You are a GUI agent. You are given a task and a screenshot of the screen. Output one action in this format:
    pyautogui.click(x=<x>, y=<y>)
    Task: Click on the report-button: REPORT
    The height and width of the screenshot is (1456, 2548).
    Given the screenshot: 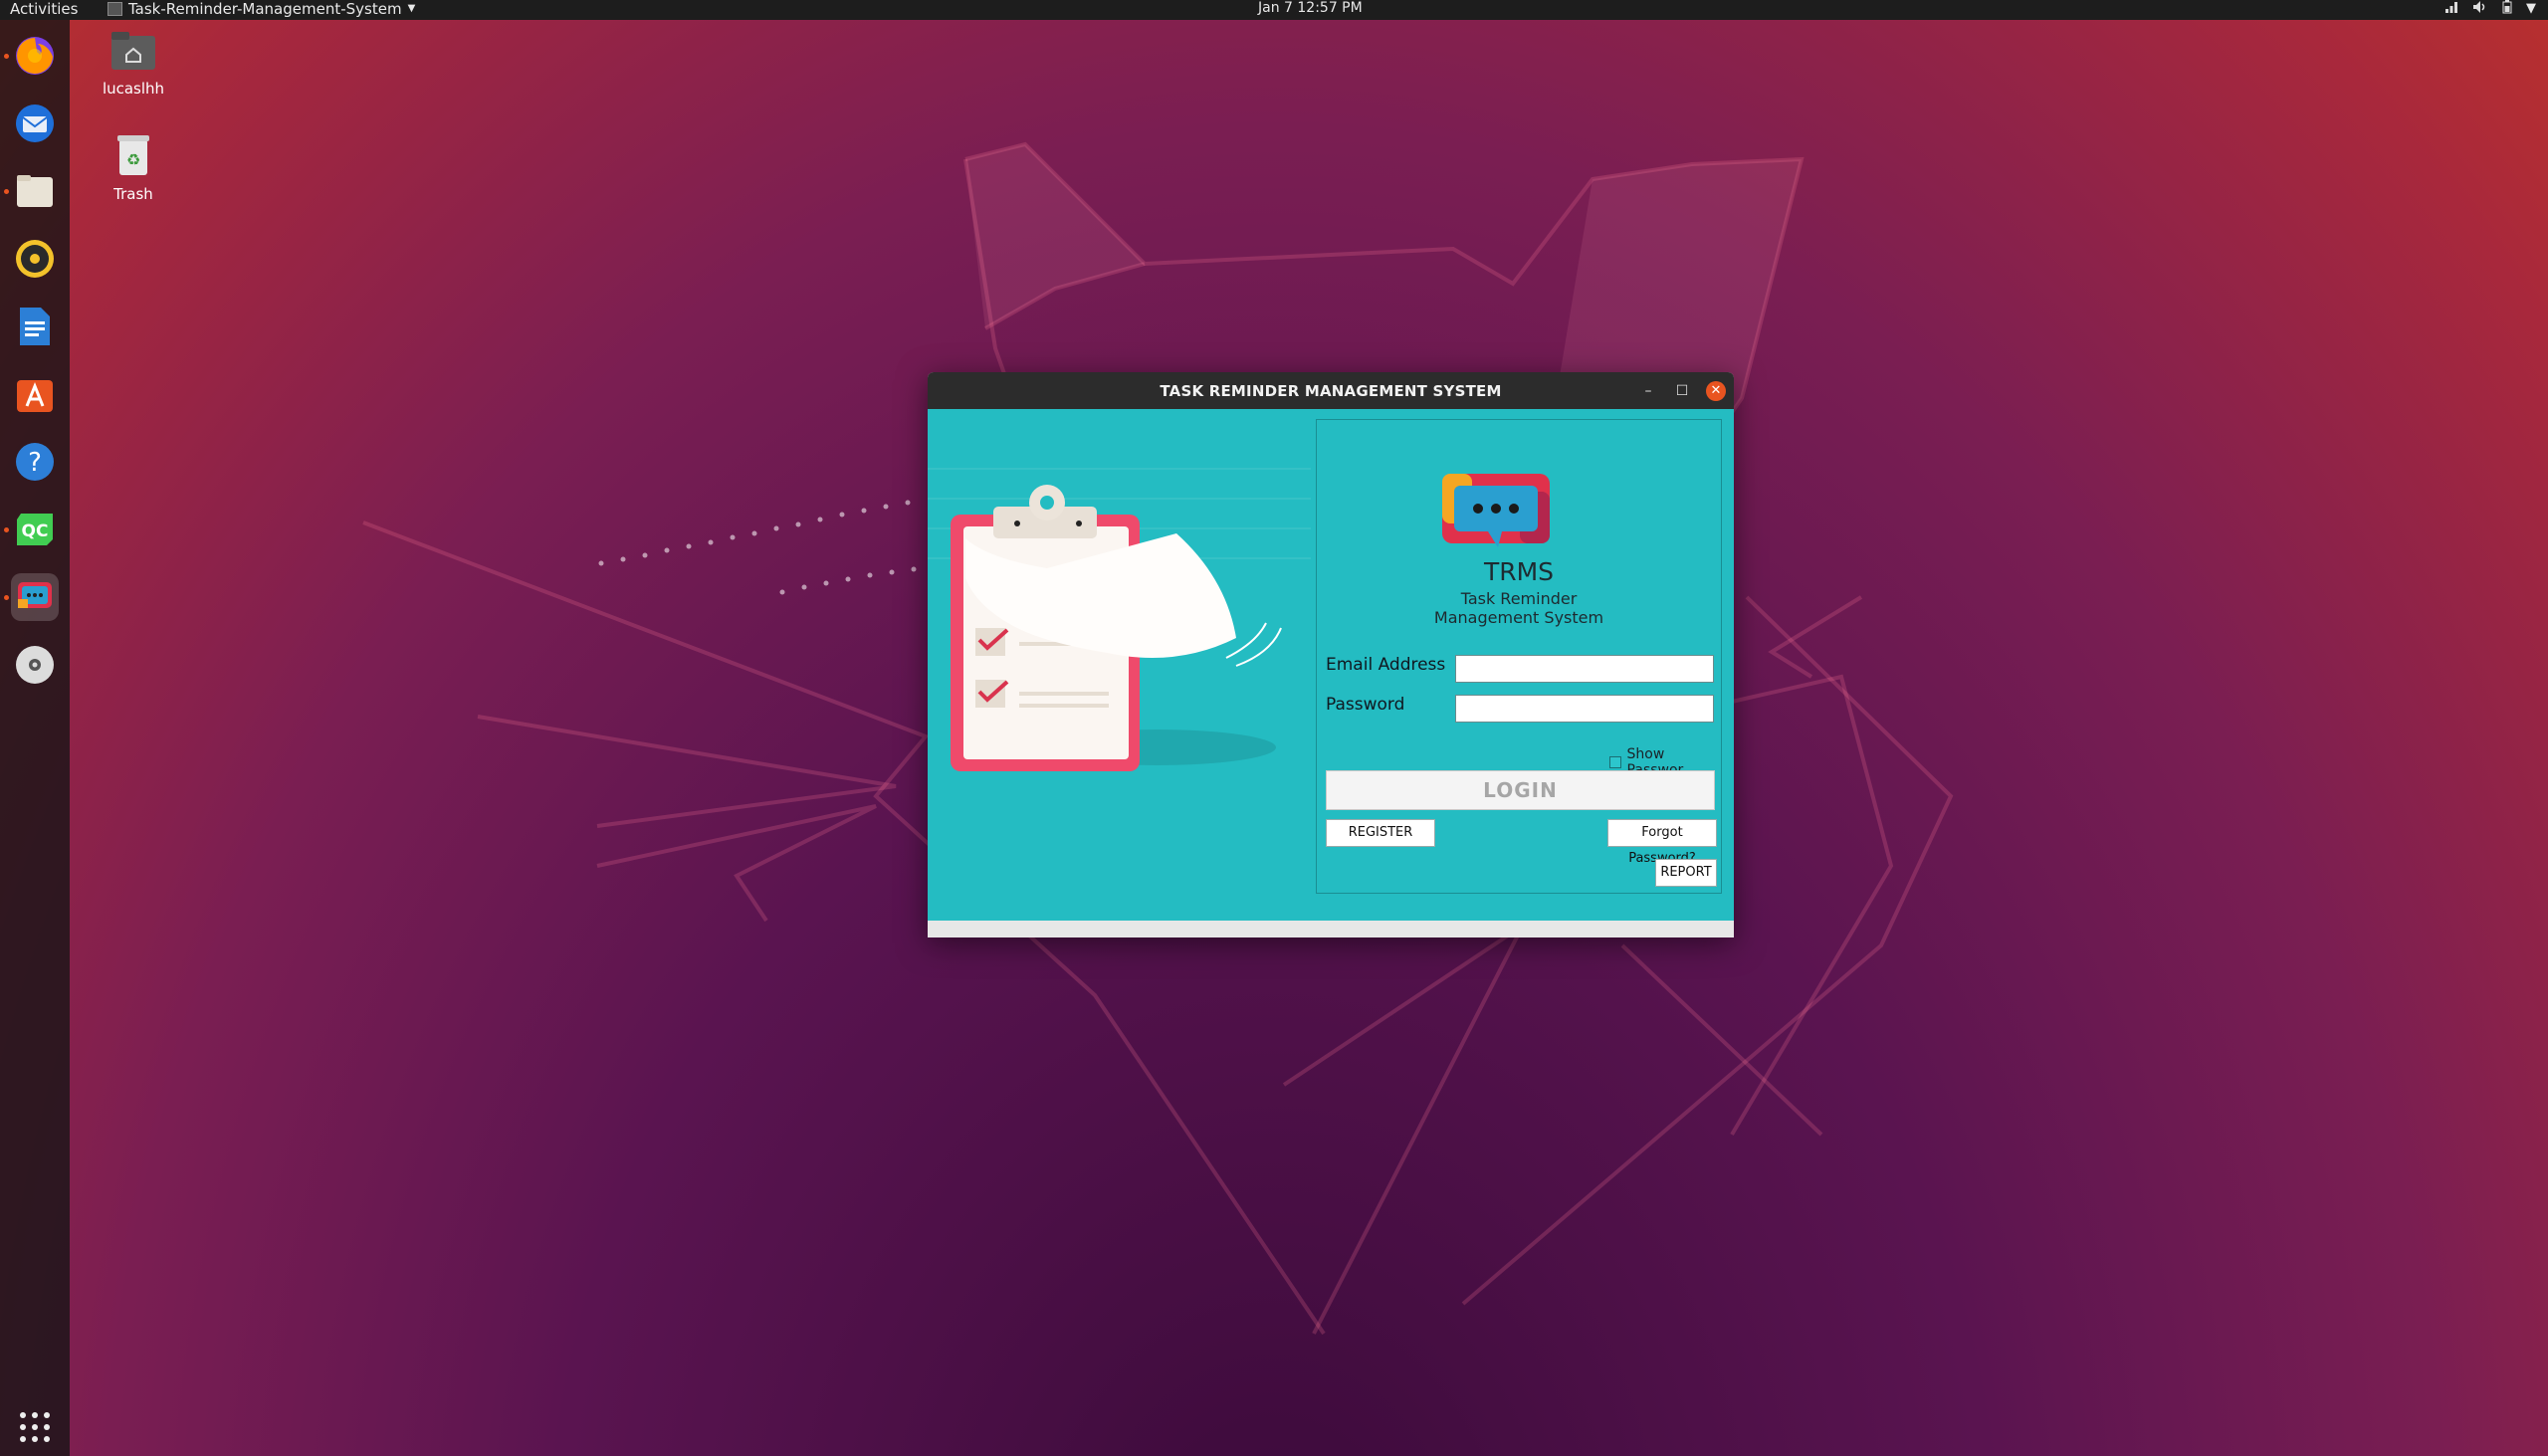 What is the action you would take?
    pyautogui.click(x=1686, y=873)
    